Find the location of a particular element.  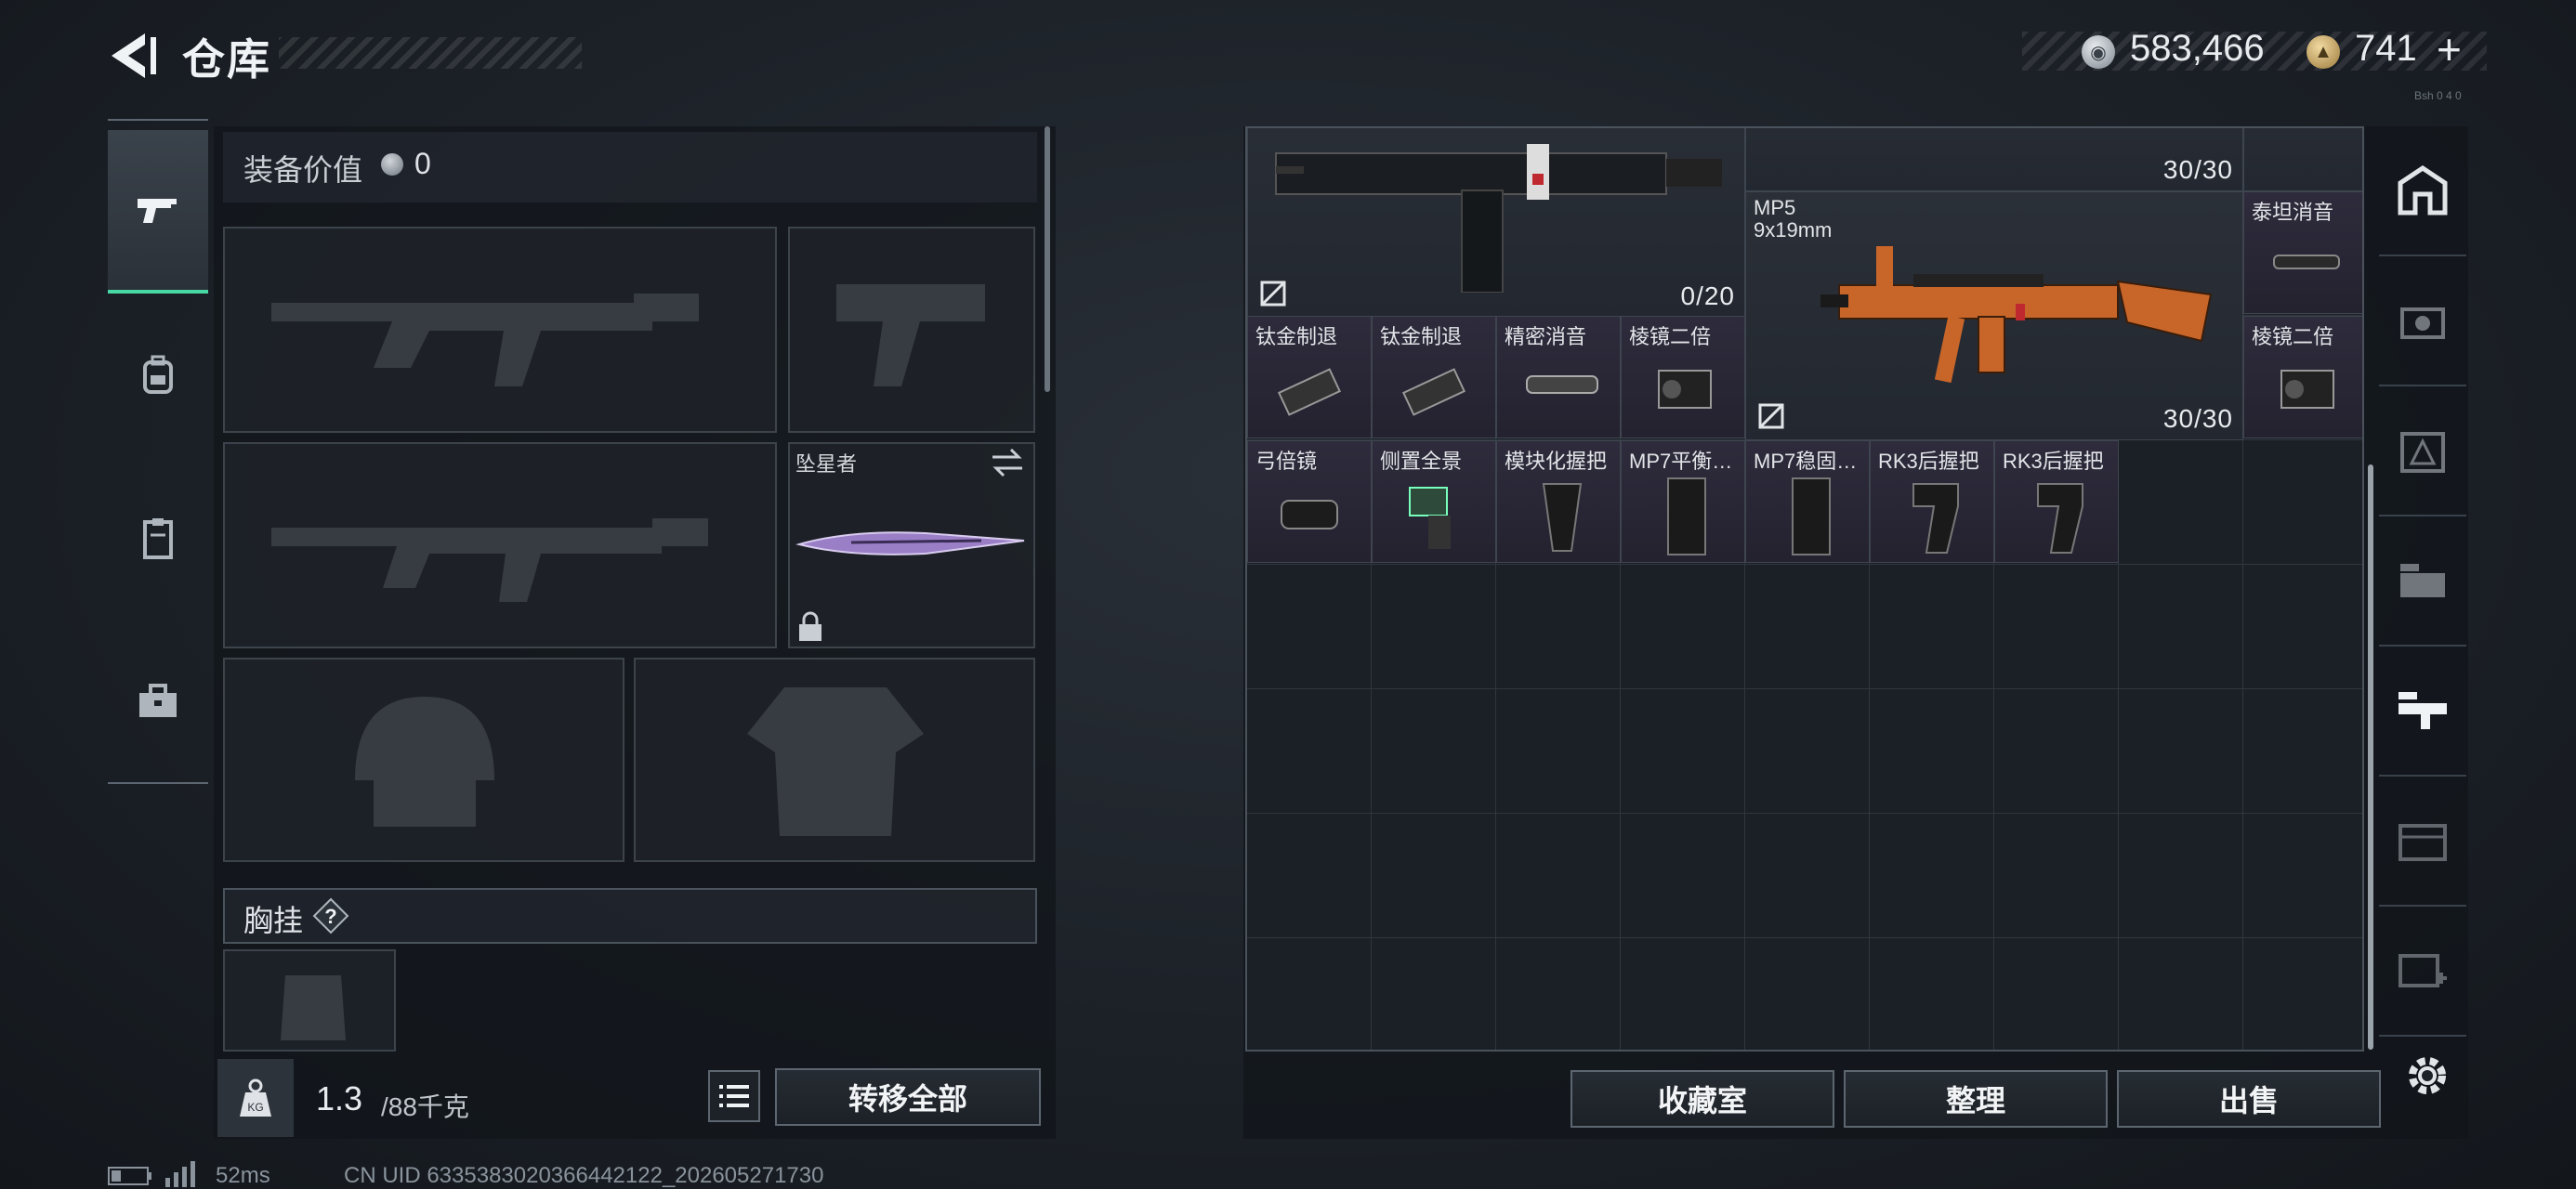

helmet-slot is located at coordinates (423, 760).